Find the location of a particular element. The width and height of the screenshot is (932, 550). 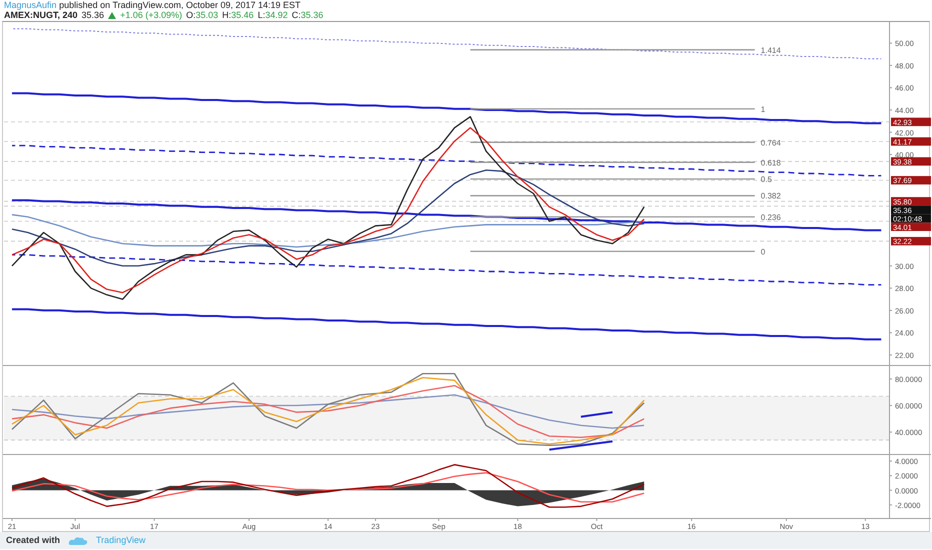

tradingview-link: TradingView is located at coordinates (121, 541).